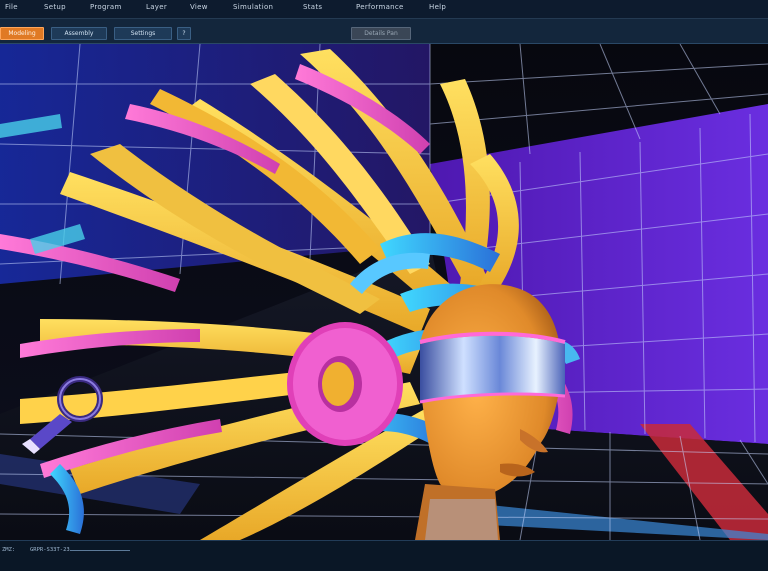 This screenshot has width=768, height=571. What do you see at coordinates (11, 7) in the screenshot?
I see `menu-file: File` at bounding box center [11, 7].